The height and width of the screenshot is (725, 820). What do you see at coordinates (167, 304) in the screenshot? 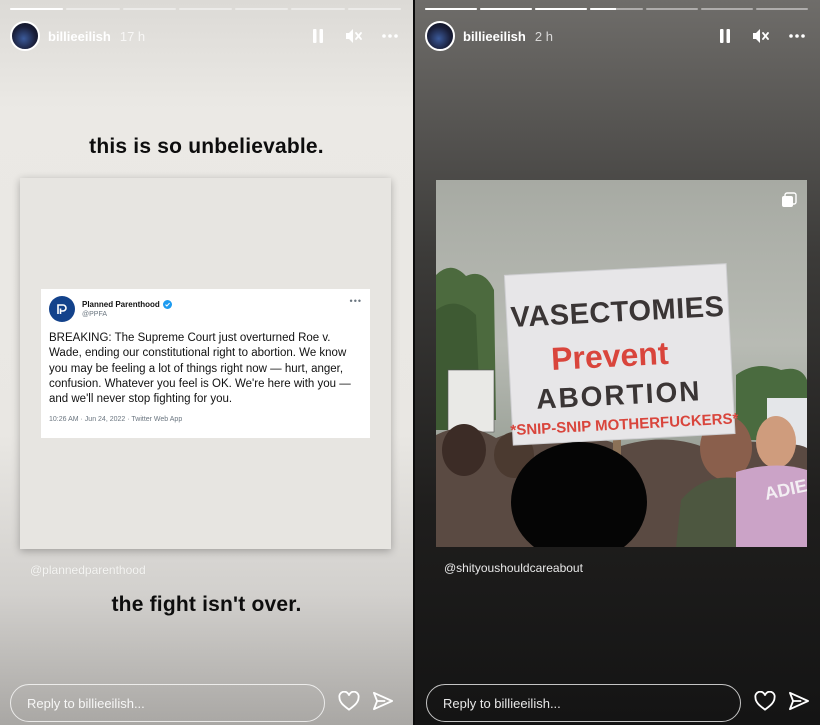
I see `verified-icon` at bounding box center [167, 304].